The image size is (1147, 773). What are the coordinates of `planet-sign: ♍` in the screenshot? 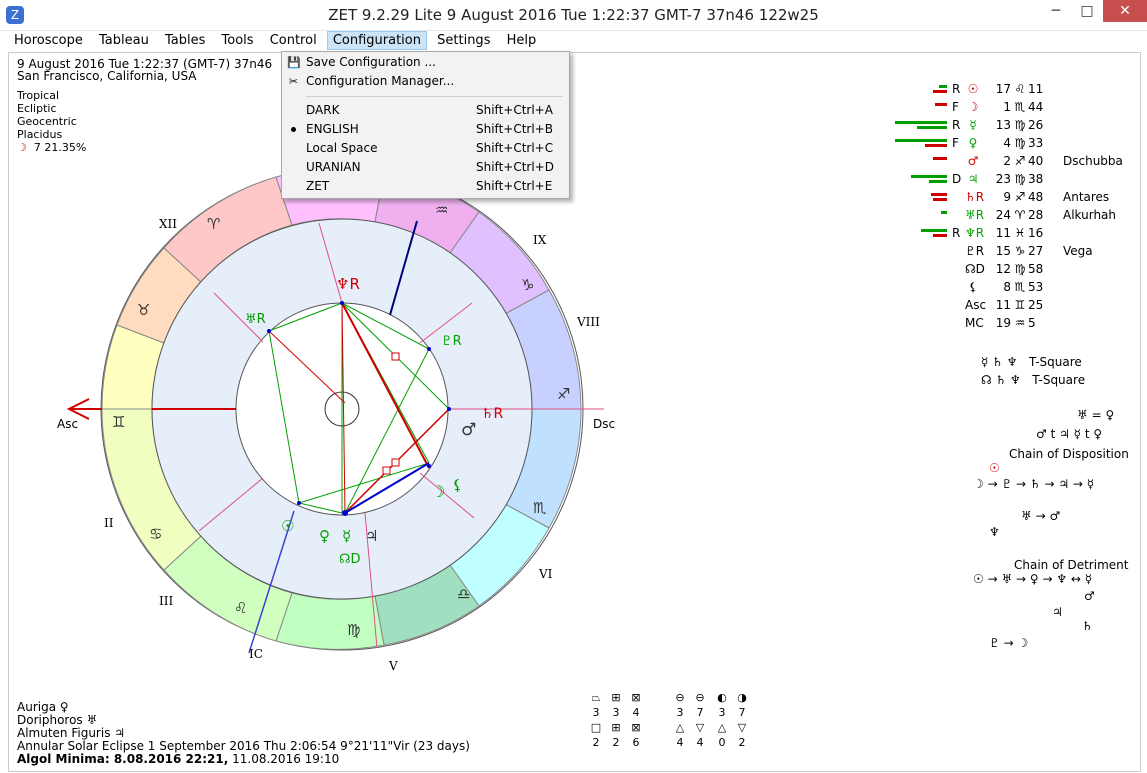 It's located at (1020, 125).